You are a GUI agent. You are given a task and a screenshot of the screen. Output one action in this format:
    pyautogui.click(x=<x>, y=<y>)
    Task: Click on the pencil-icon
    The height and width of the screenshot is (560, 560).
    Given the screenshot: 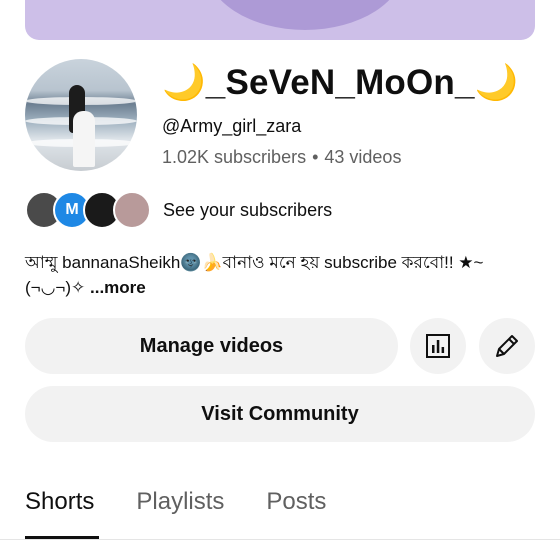 What is the action you would take?
    pyautogui.click(x=507, y=346)
    